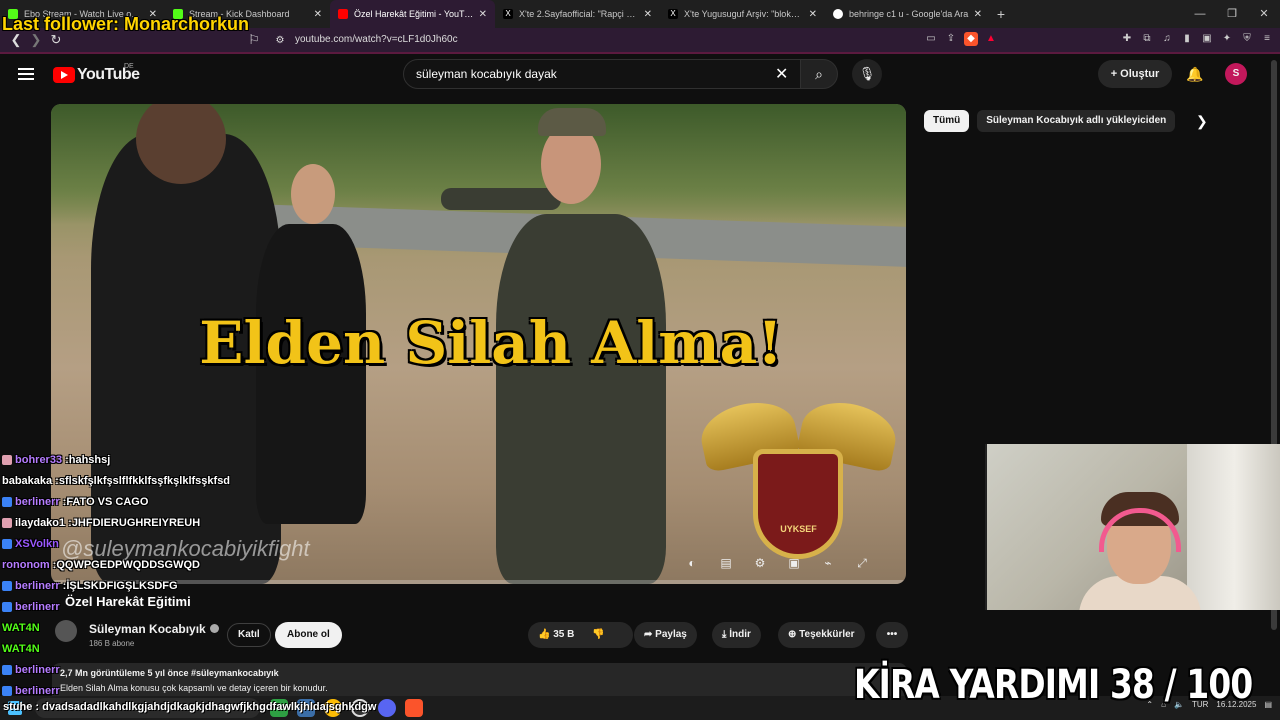 The height and width of the screenshot is (720, 1280). Describe the element at coordinates (819, 74) in the screenshot. I see `search-button: ⌕` at that location.